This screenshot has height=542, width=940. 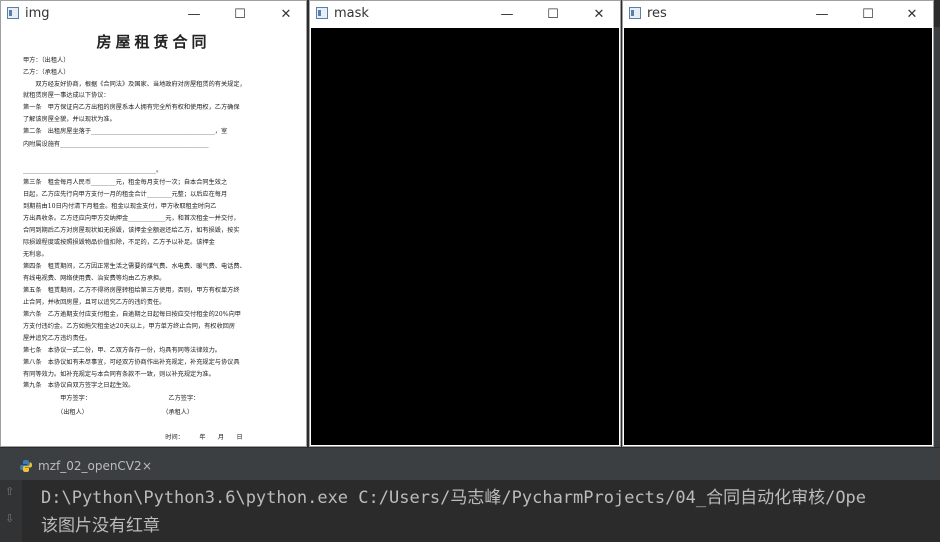 What do you see at coordinates (133, 437) in the screenshot?
I see `document-line: 时间： 年 月 日` at bounding box center [133, 437].